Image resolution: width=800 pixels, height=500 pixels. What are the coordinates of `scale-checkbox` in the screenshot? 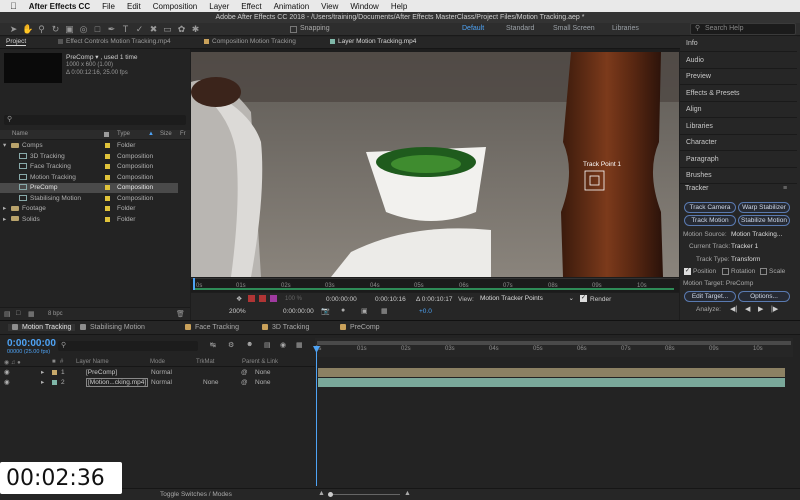 It's located at (763, 271).